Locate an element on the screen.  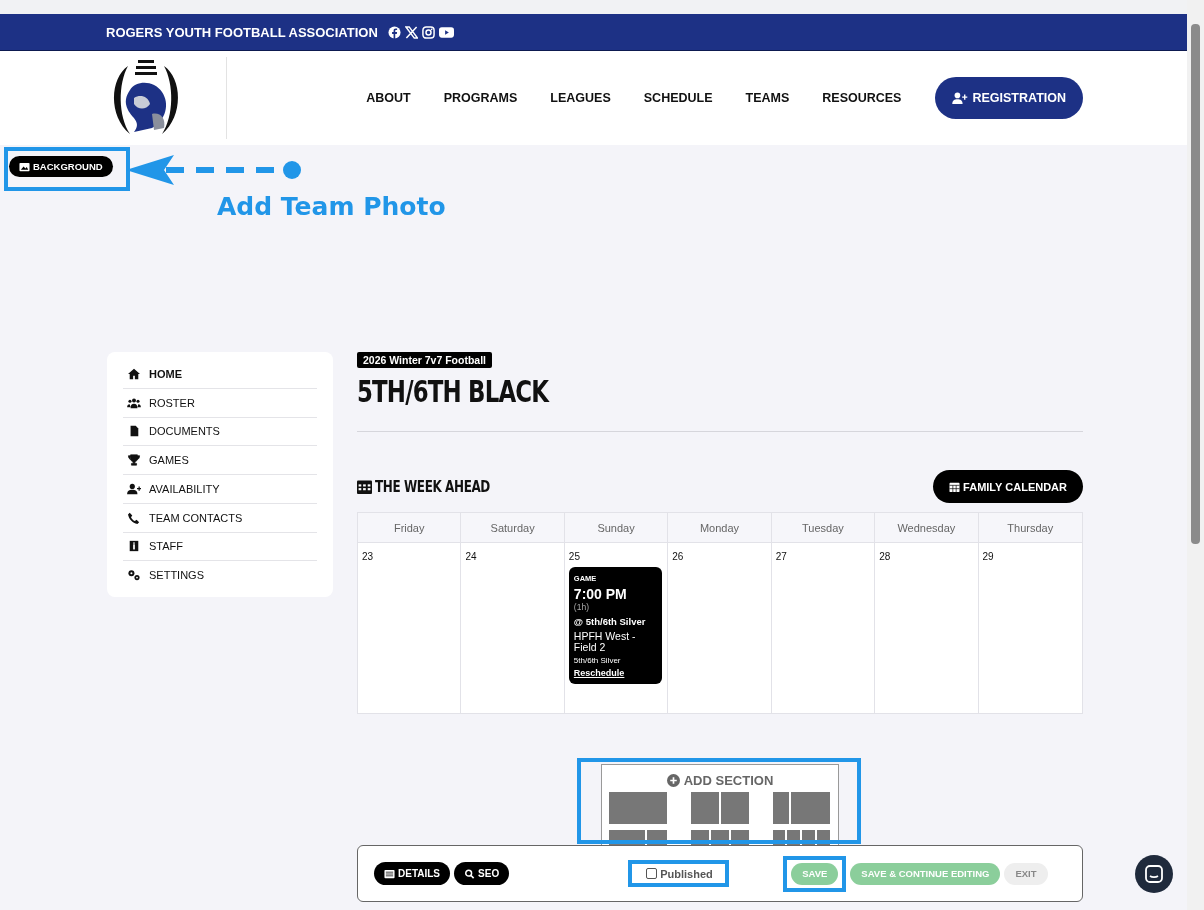
event-opponent: @ 5th/6th Silver is located at coordinates (609, 621).